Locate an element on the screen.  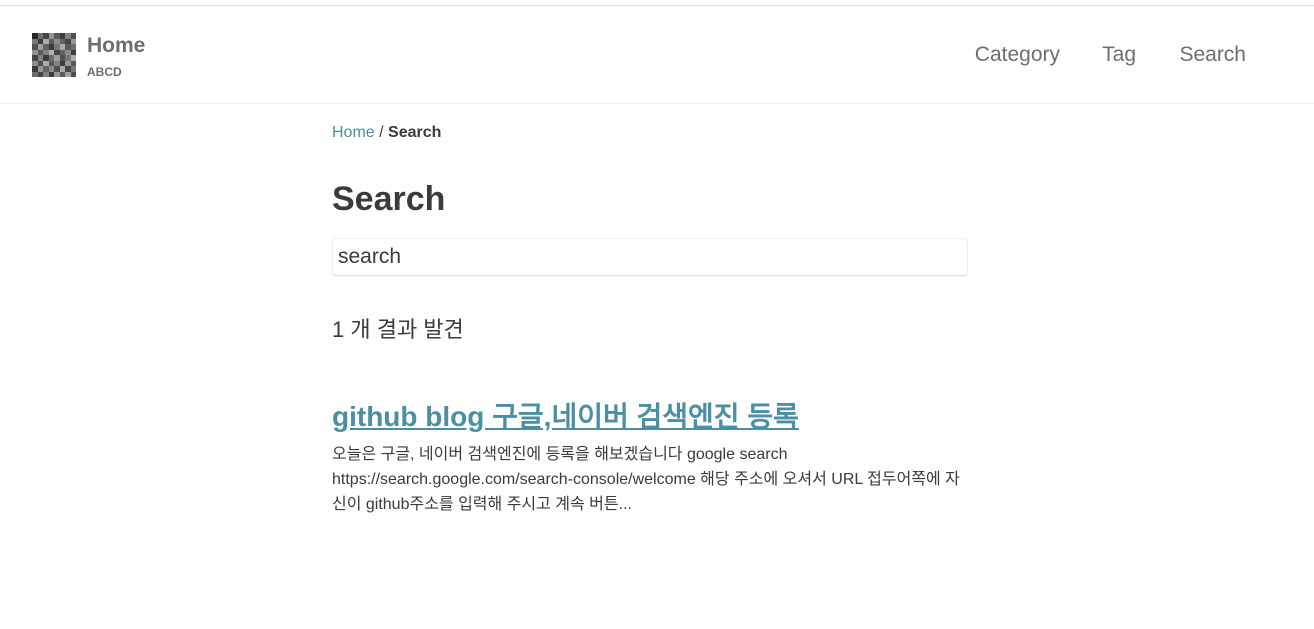
page-title: Search is located at coordinates (389, 199).